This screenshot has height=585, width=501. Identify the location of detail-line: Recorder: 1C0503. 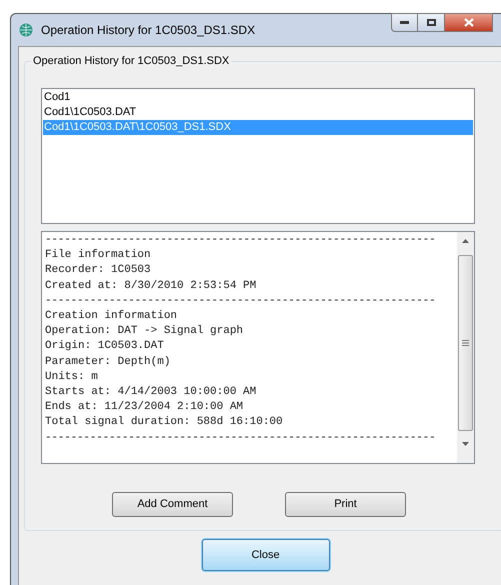
(98, 270).